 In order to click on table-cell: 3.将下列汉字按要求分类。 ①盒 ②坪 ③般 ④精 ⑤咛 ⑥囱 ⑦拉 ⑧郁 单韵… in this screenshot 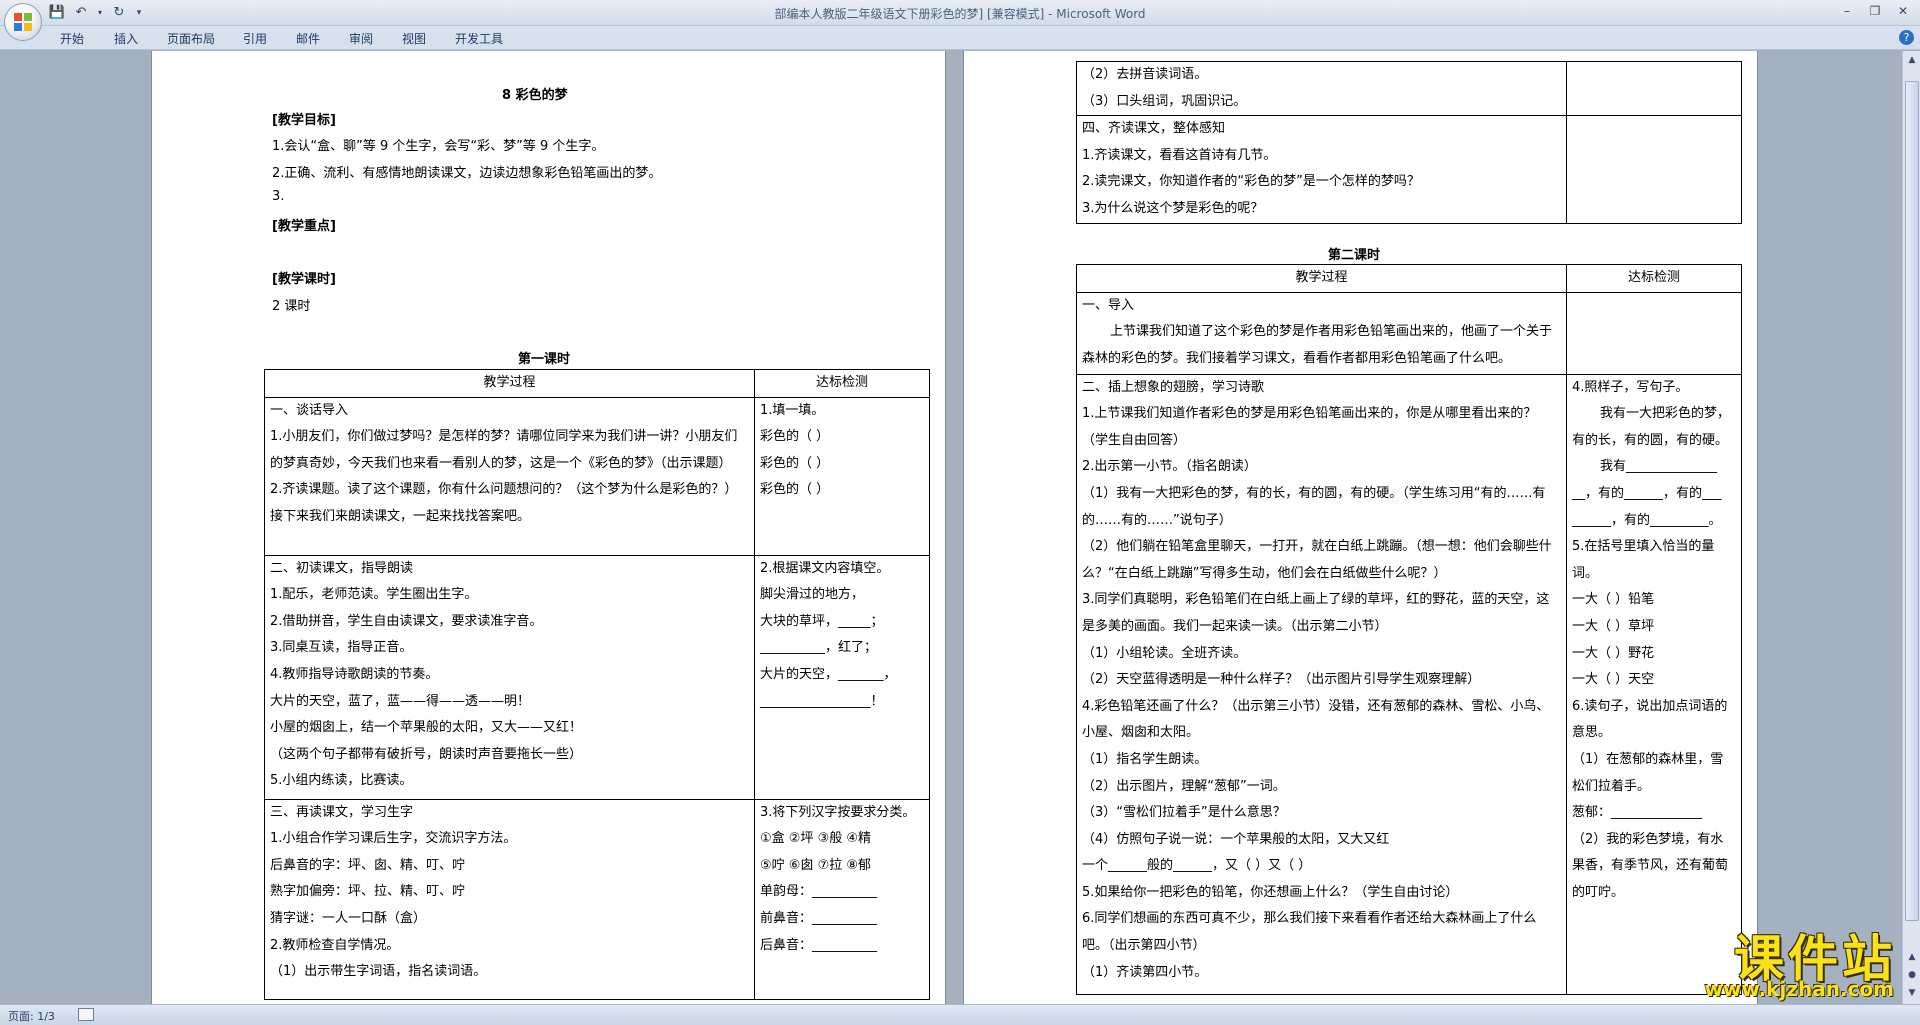, I will do `click(842, 899)`.